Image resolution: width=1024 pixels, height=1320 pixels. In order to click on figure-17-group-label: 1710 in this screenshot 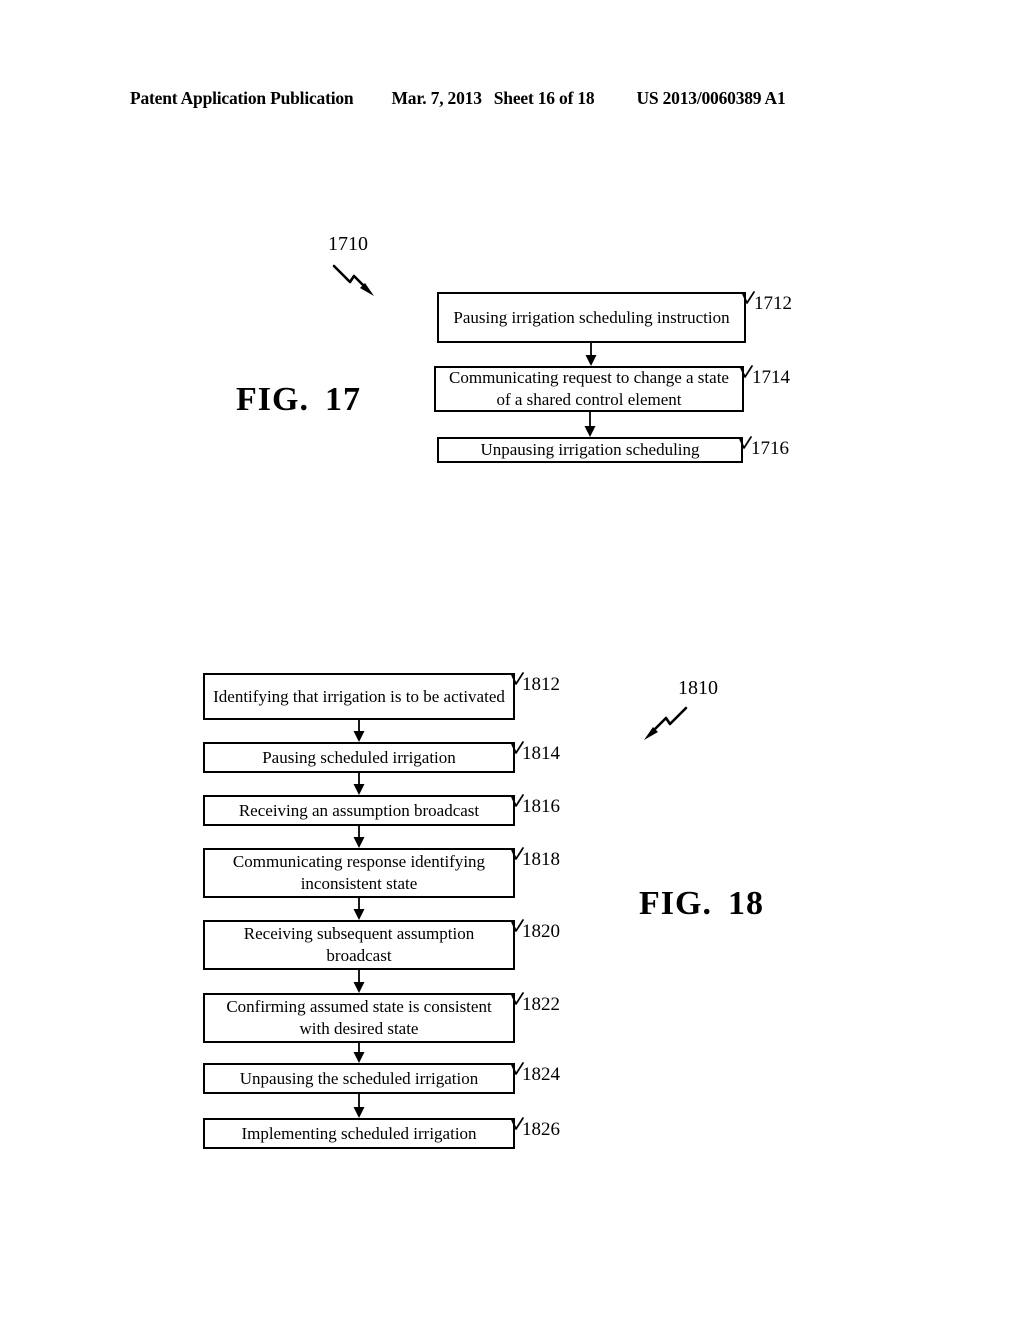, I will do `click(348, 244)`.